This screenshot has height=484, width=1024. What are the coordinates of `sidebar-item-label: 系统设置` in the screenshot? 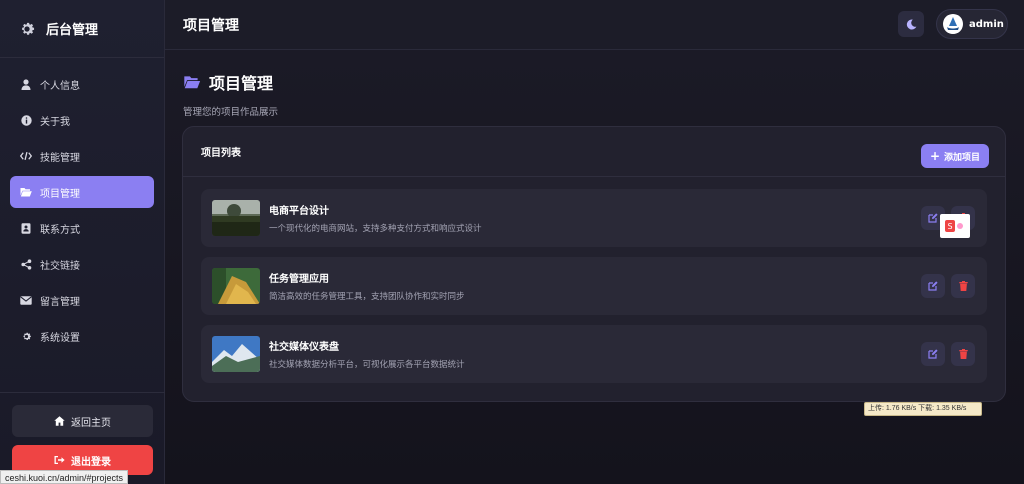 It's located at (60, 338).